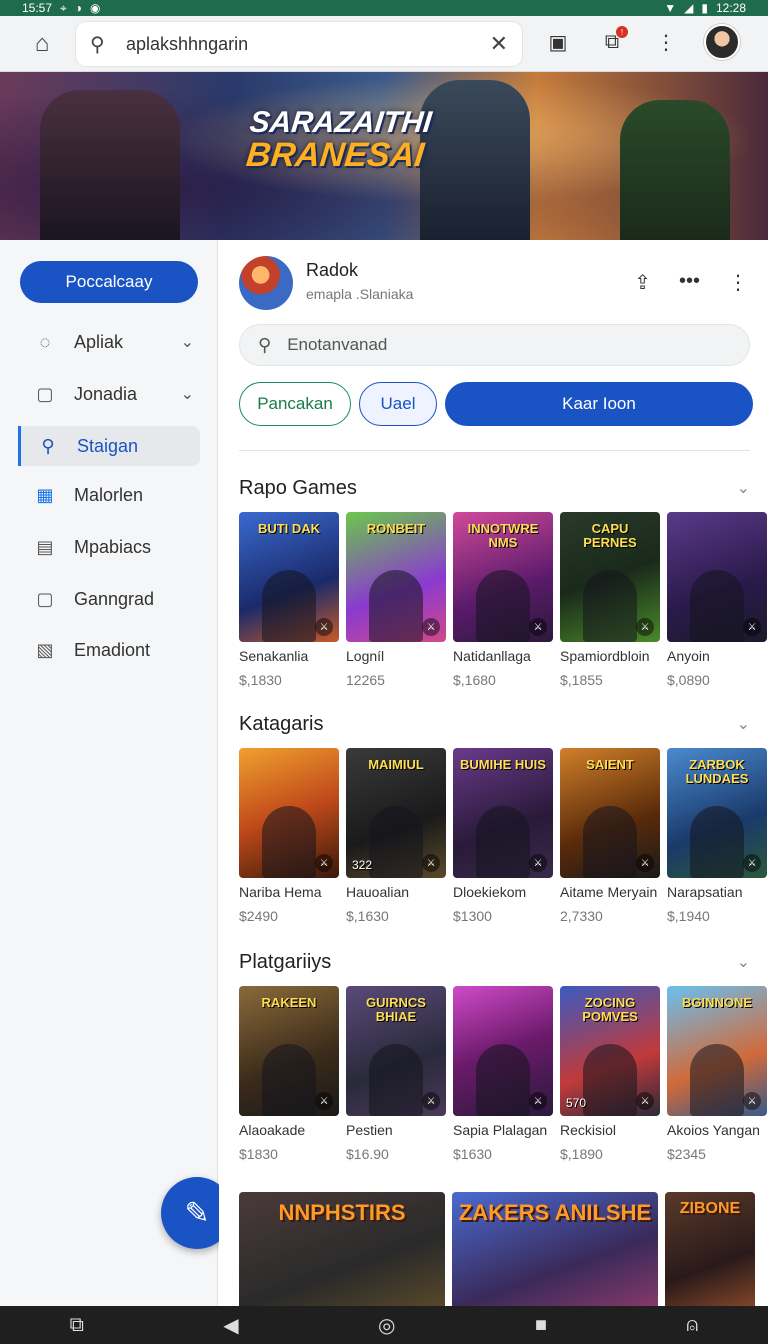  What do you see at coordinates (396, 813) in the screenshot?
I see `game-thumbnail: MAIMIUL 322 ⚔` at bounding box center [396, 813].